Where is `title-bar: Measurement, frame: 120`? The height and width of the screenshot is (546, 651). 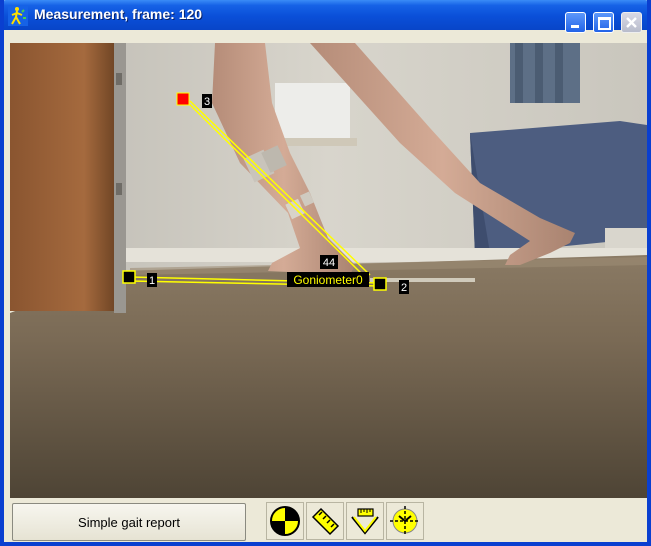
title-bar: Measurement, frame: 120 is located at coordinates (325, 16).